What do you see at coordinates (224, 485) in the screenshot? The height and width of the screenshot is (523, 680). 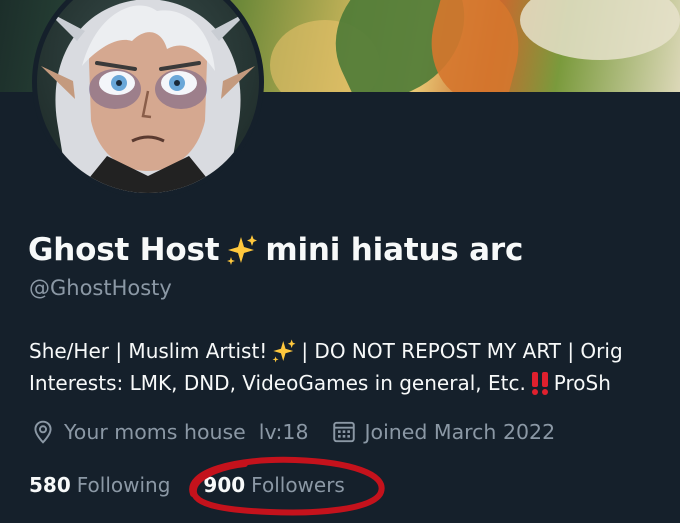 I see `followers-count: 900` at bounding box center [224, 485].